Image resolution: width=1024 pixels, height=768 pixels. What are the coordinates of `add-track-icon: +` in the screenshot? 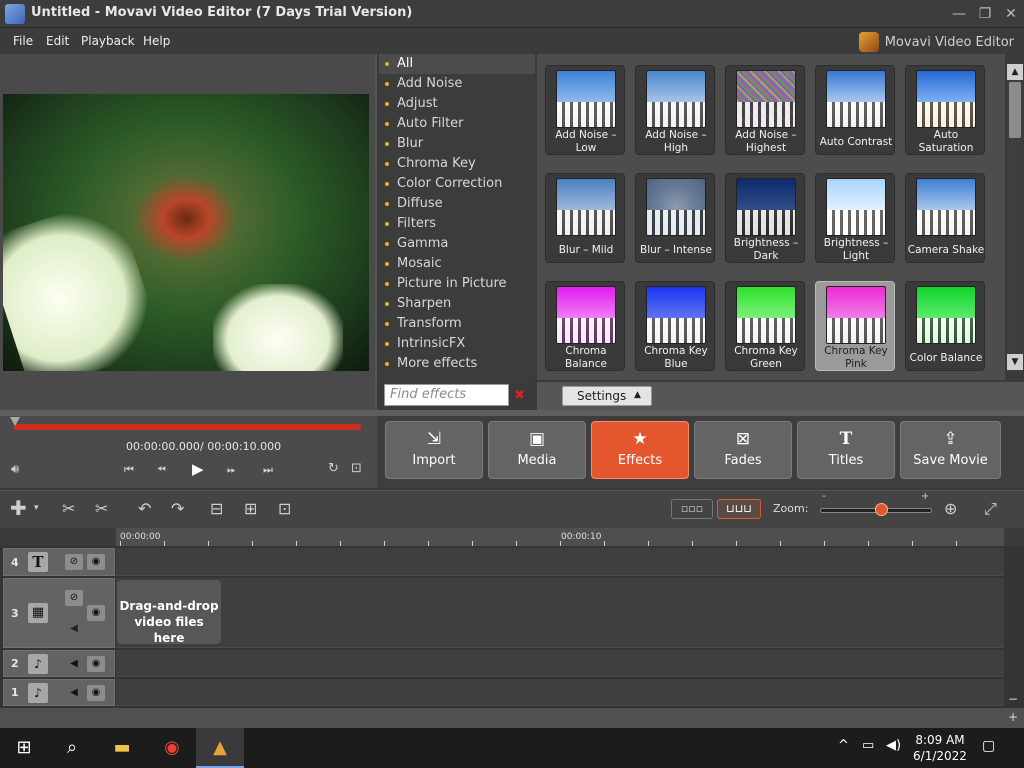 It's located at (1013, 717).